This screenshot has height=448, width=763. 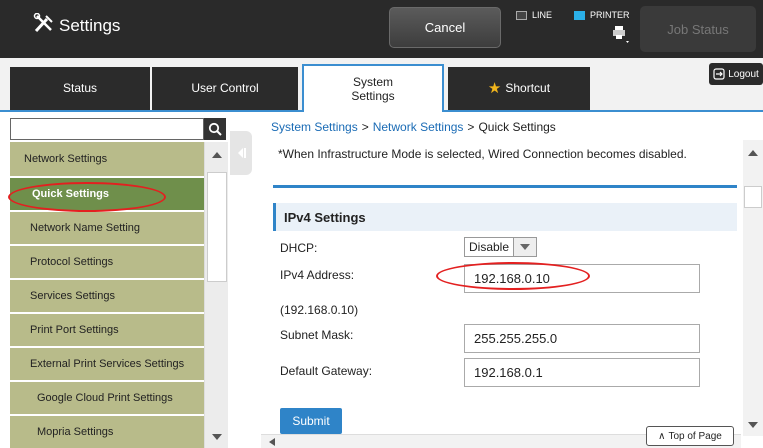 I want to click on sidebar-item-google-cloud-print: Google Cloud Print Settings, so click(x=107, y=399).